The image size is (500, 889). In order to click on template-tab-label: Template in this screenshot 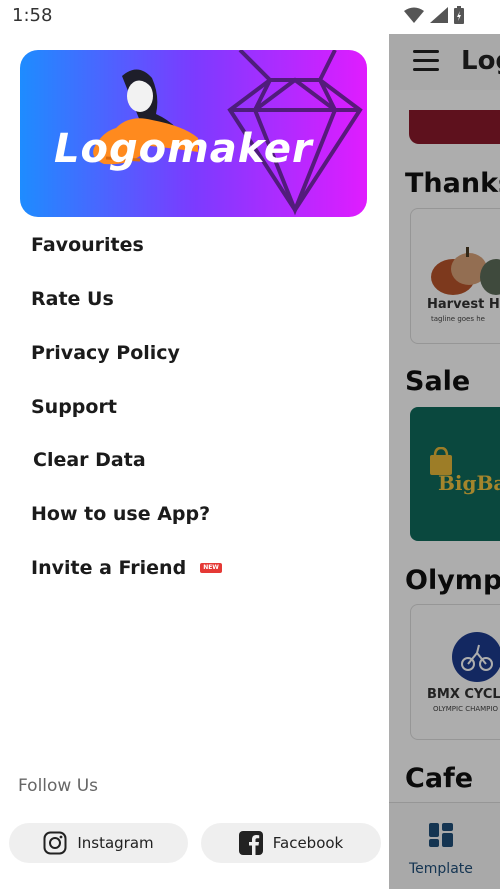, I will do `click(441, 869)`.